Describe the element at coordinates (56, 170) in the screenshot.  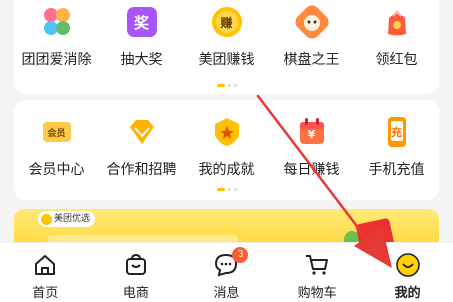
I see `grid-item-label: 会员中心` at that location.